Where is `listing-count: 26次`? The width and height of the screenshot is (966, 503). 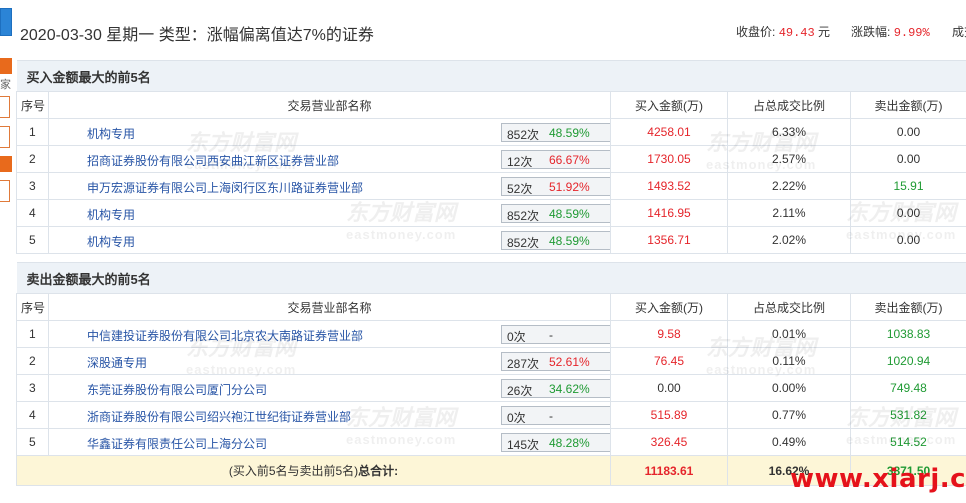
listing-count: 26次 is located at coordinates (520, 391).